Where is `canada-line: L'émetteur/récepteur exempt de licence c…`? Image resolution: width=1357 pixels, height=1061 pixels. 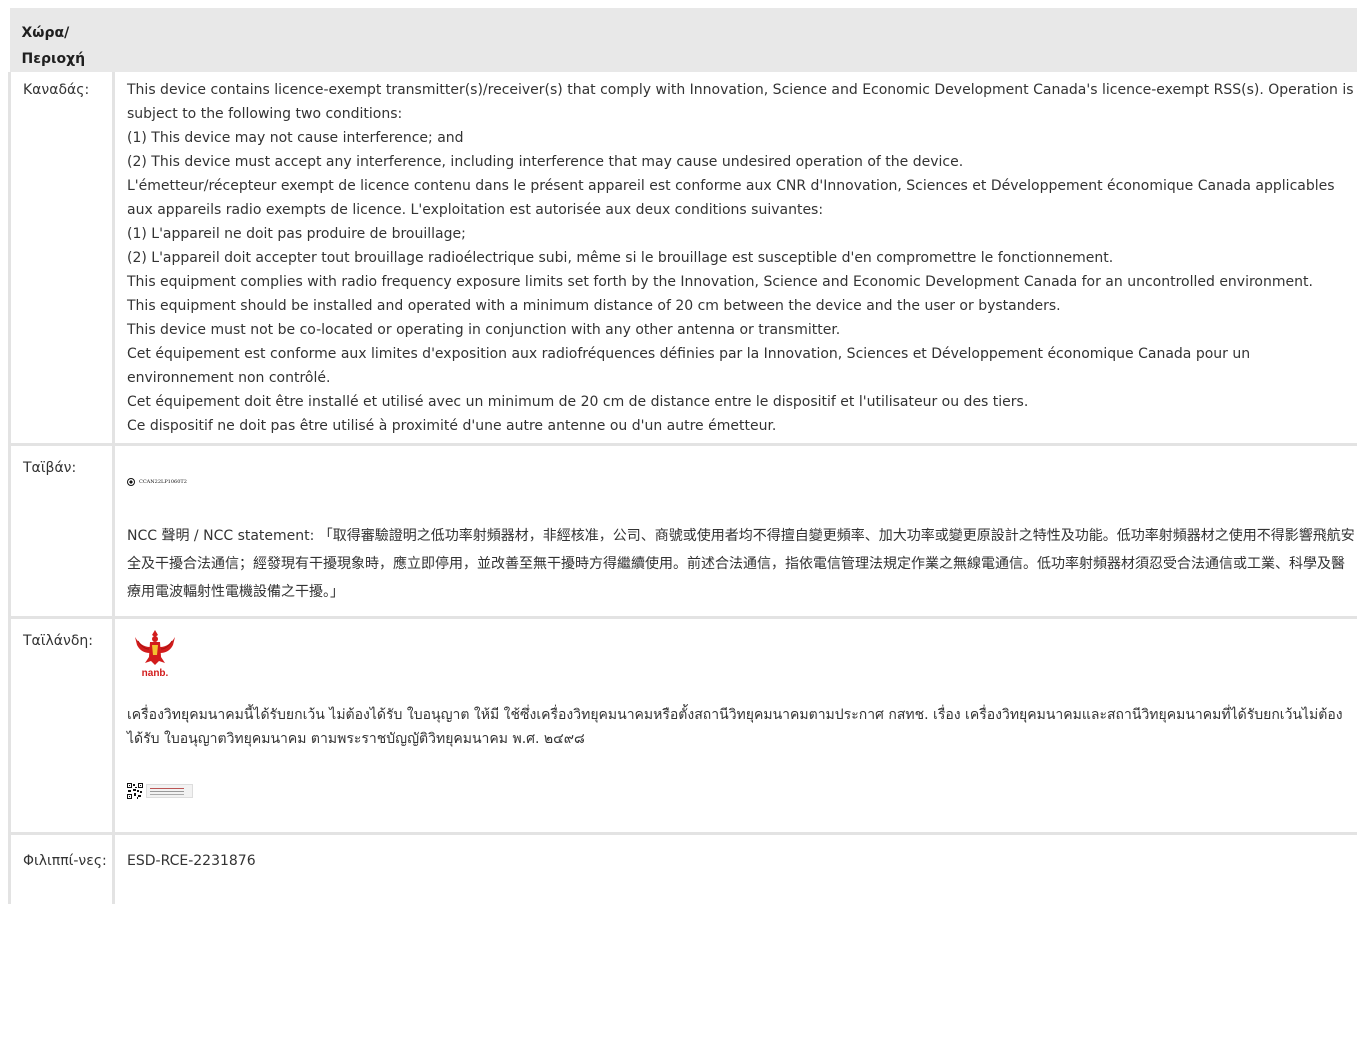
canada-line: L'émetteur/récepteur exempt de licence c… is located at coordinates (731, 198).